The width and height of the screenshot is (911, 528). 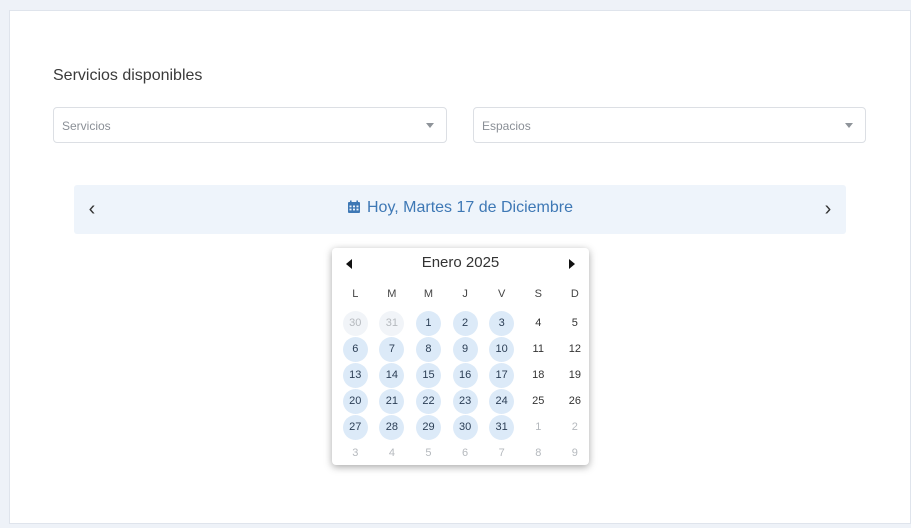 I want to click on calendar-day: 17, so click(x=501, y=375).